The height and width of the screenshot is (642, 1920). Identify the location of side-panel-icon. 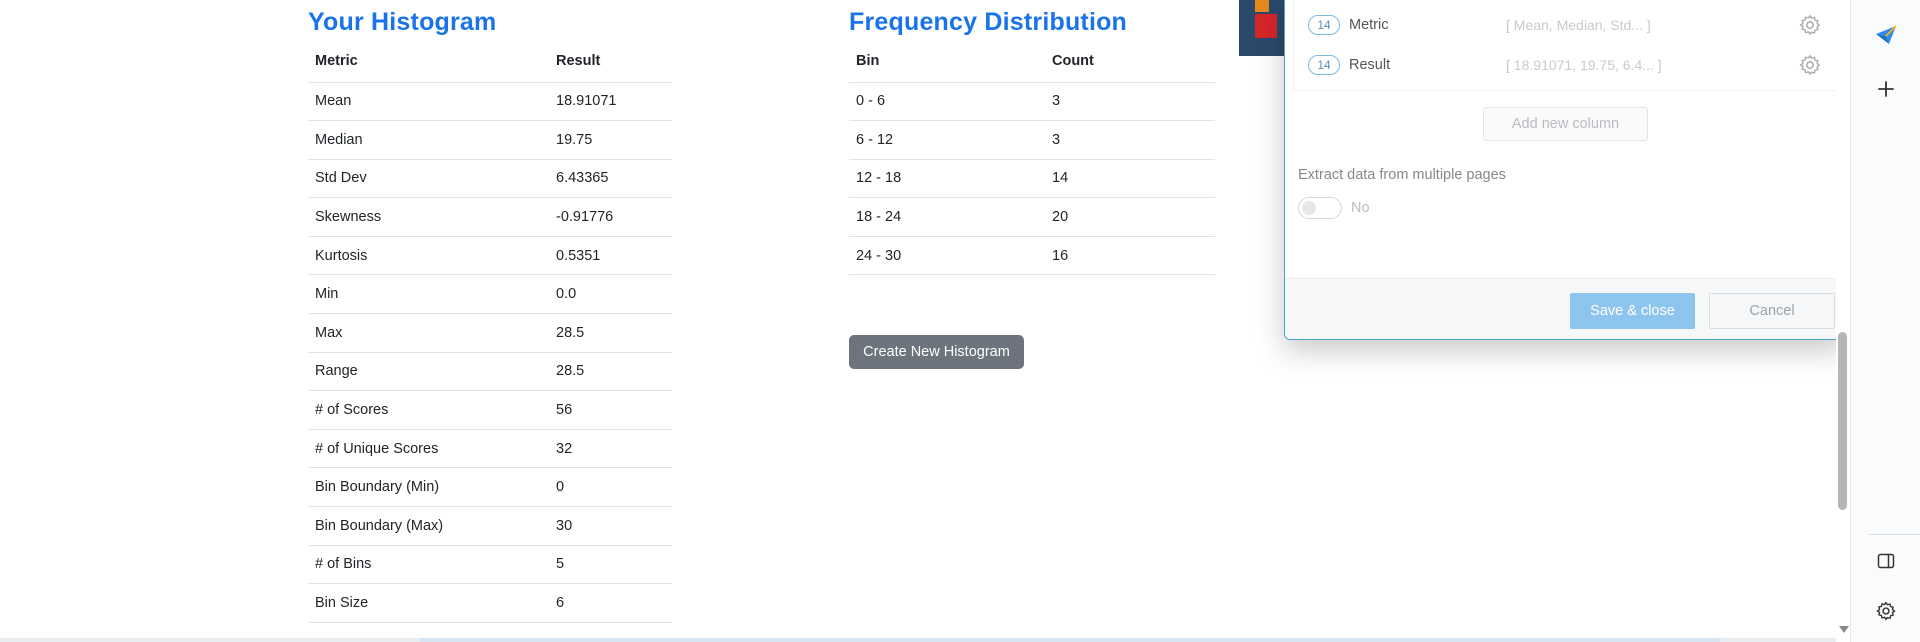
(1886, 561).